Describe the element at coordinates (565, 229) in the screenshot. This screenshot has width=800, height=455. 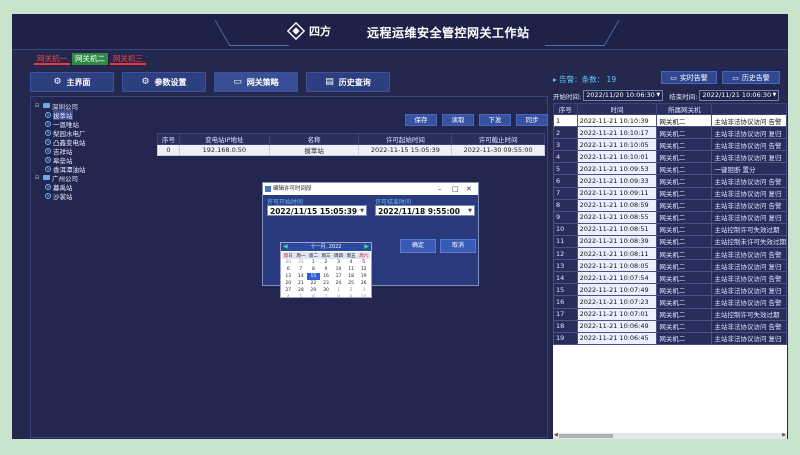
I see `table-cell: 10` at that location.